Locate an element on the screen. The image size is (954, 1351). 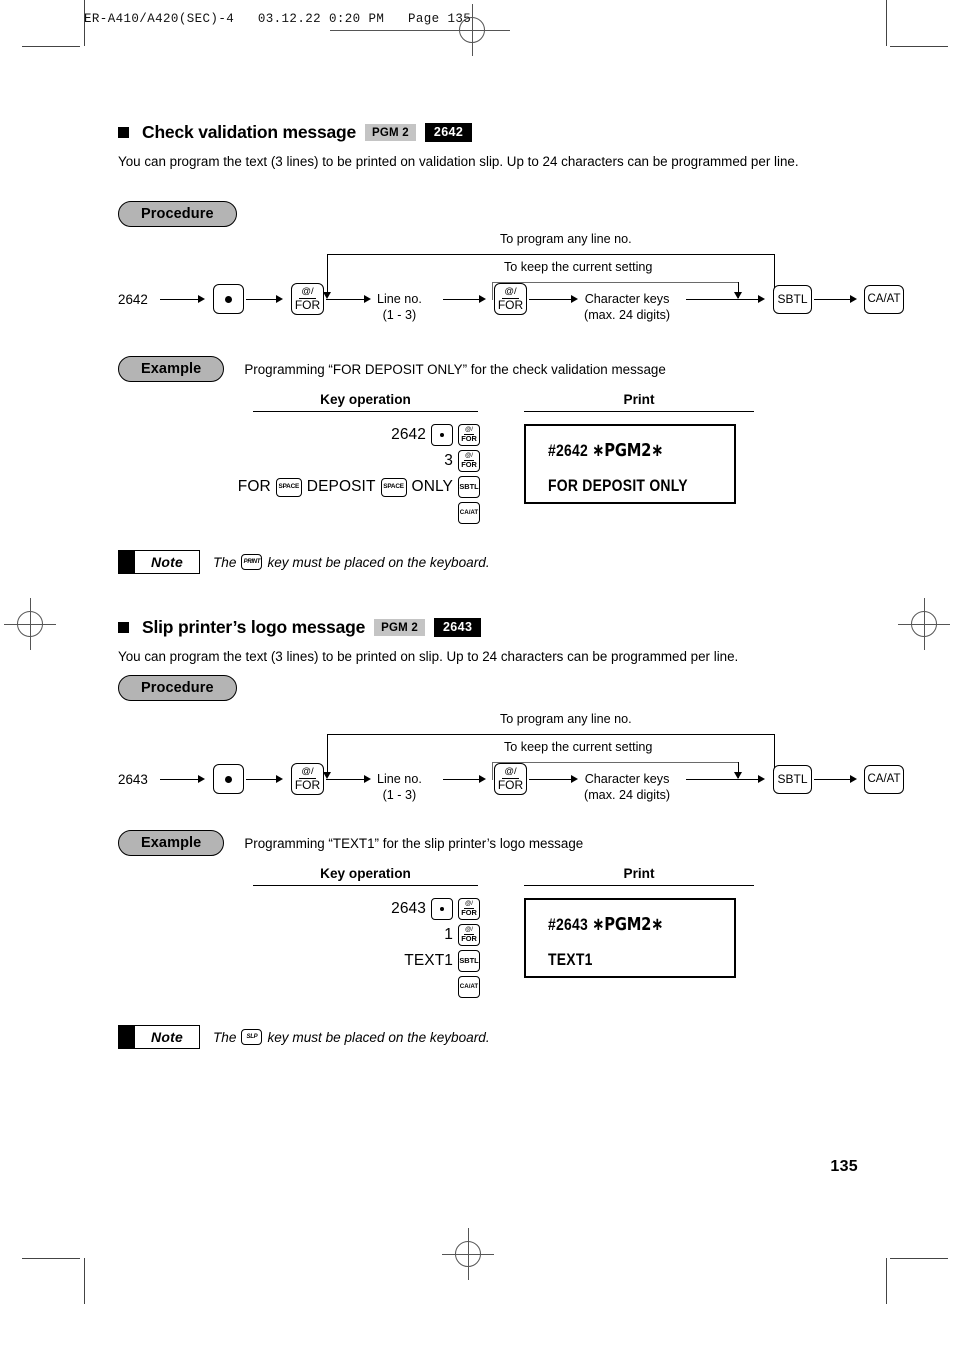
key-operation-row: TEXT1 SBTL is located at coordinates (339, 961).